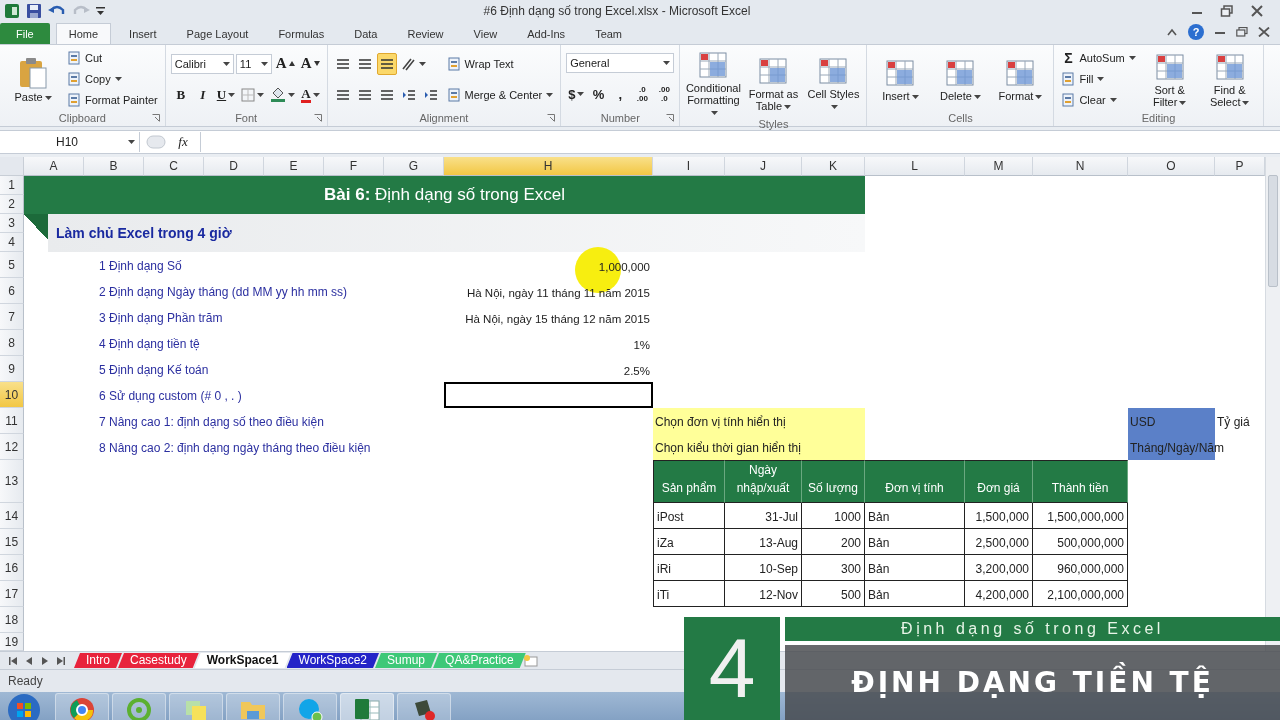 This screenshot has width=1280, height=720. What do you see at coordinates (485, 33) in the screenshot?
I see `ribbon-tab: View` at bounding box center [485, 33].